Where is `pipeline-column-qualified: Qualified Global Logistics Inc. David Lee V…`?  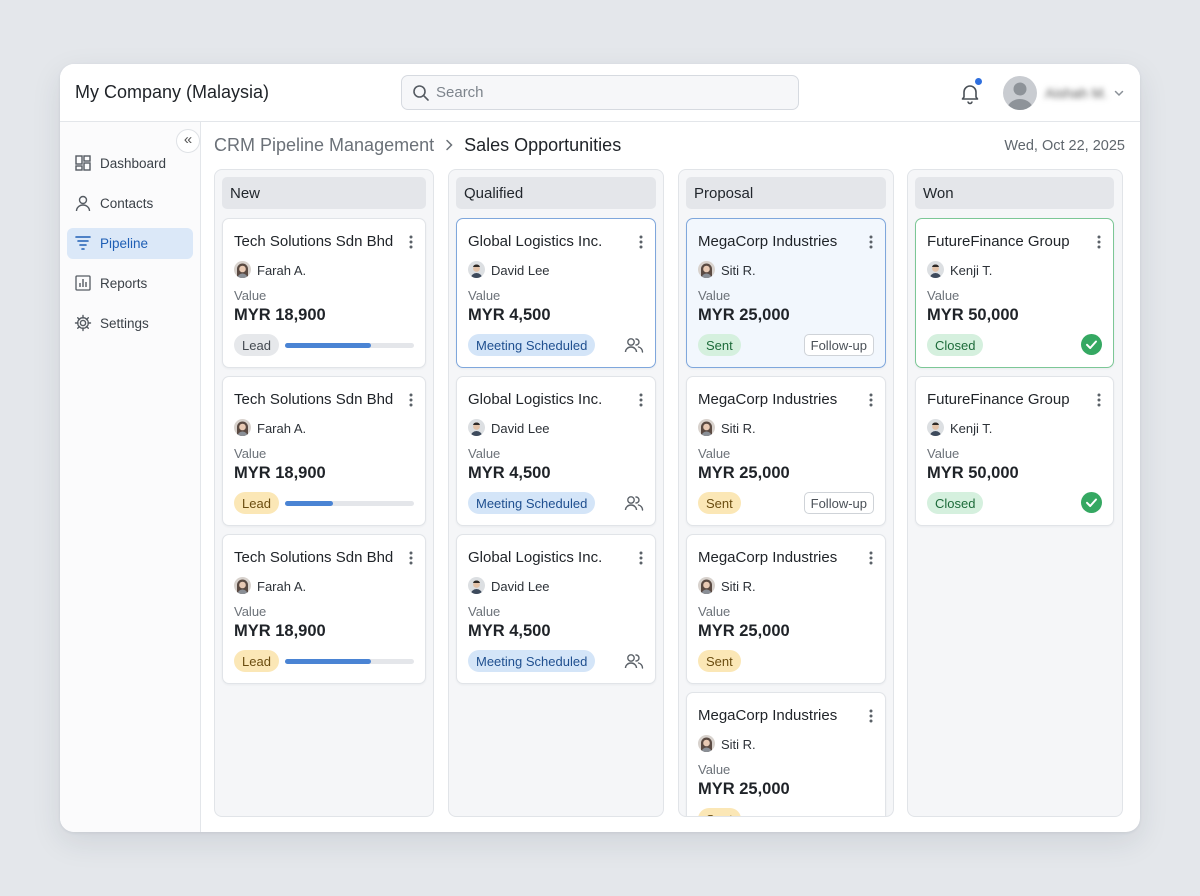
pipeline-column-qualified: Qualified Global Logistics Inc. David Lee V… is located at coordinates (556, 493).